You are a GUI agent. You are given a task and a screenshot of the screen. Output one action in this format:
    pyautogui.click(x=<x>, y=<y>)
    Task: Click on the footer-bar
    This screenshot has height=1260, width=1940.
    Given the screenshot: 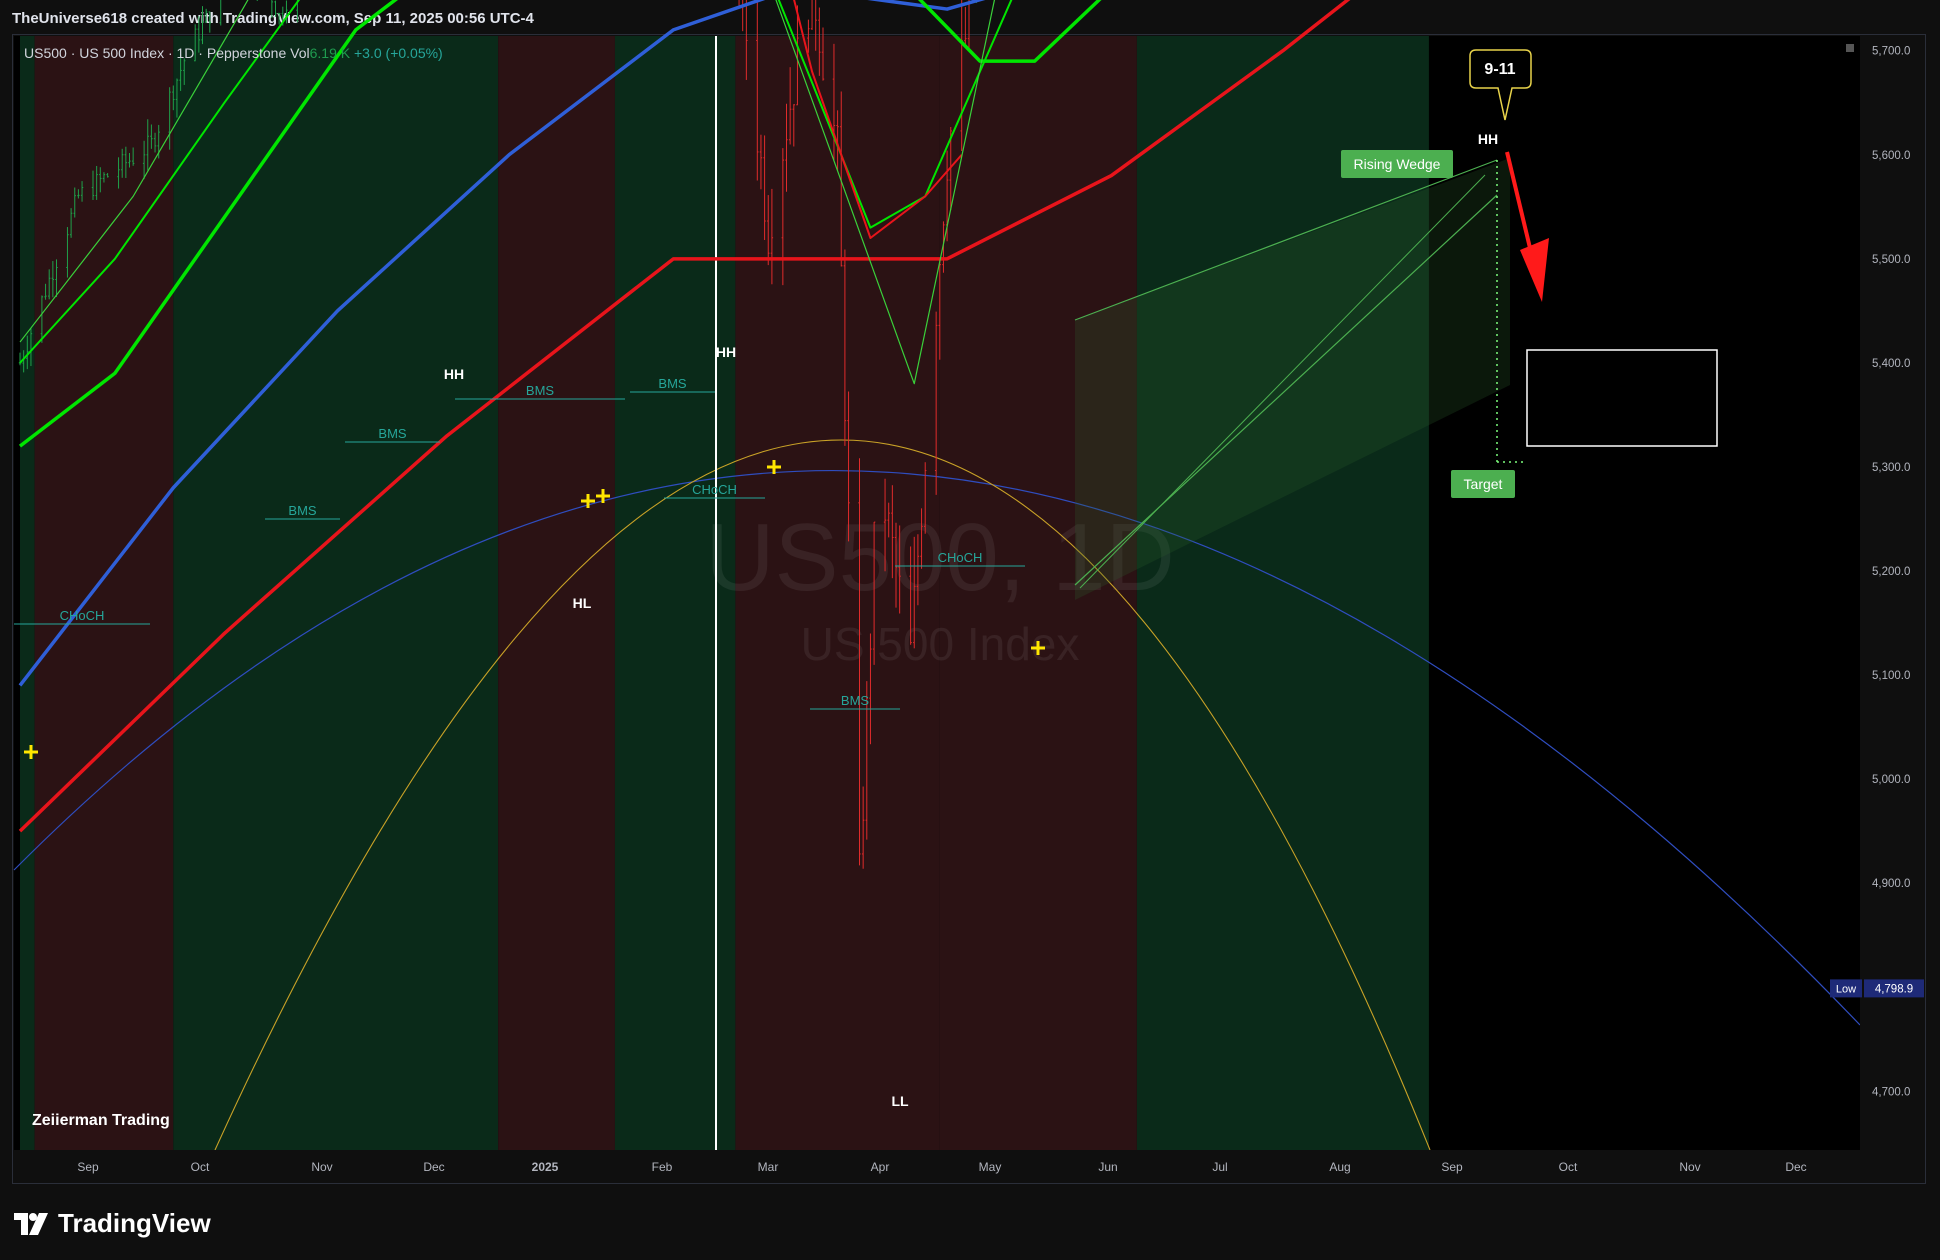 What is the action you would take?
    pyautogui.click(x=970, y=1225)
    